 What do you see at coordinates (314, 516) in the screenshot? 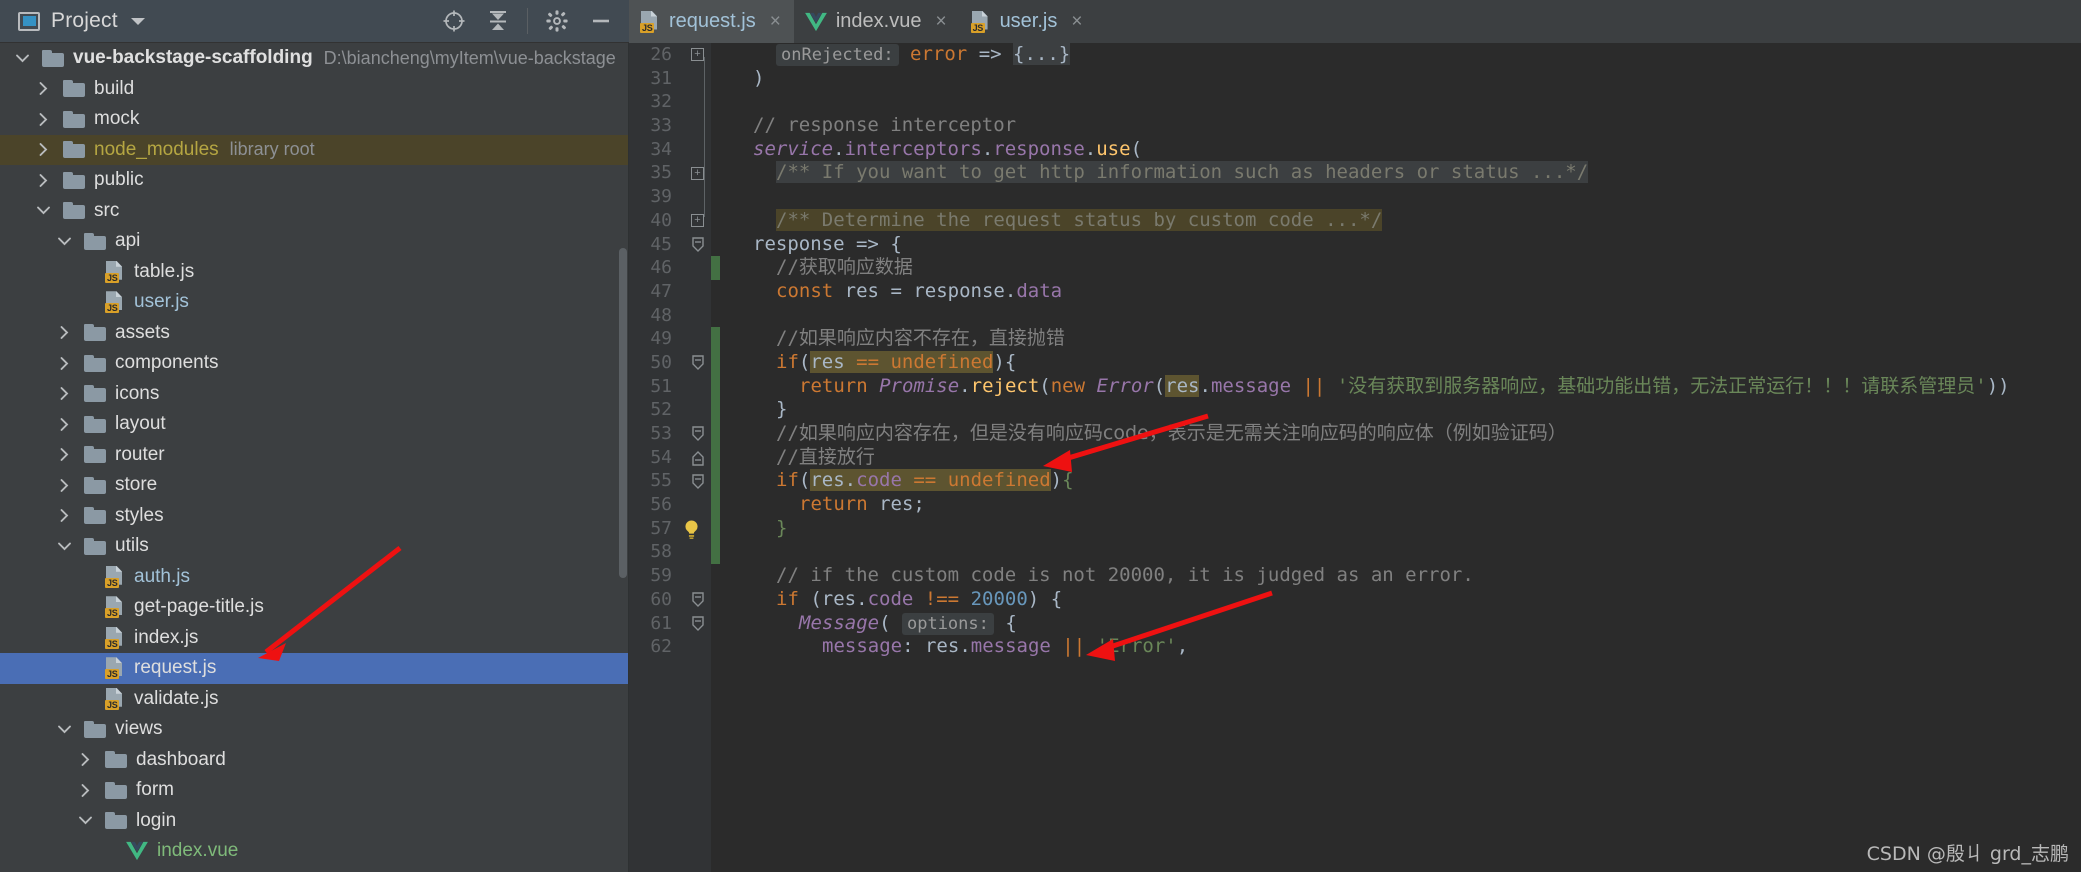
I see `tree-item-styles: styles` at bounding box center [314, 516].